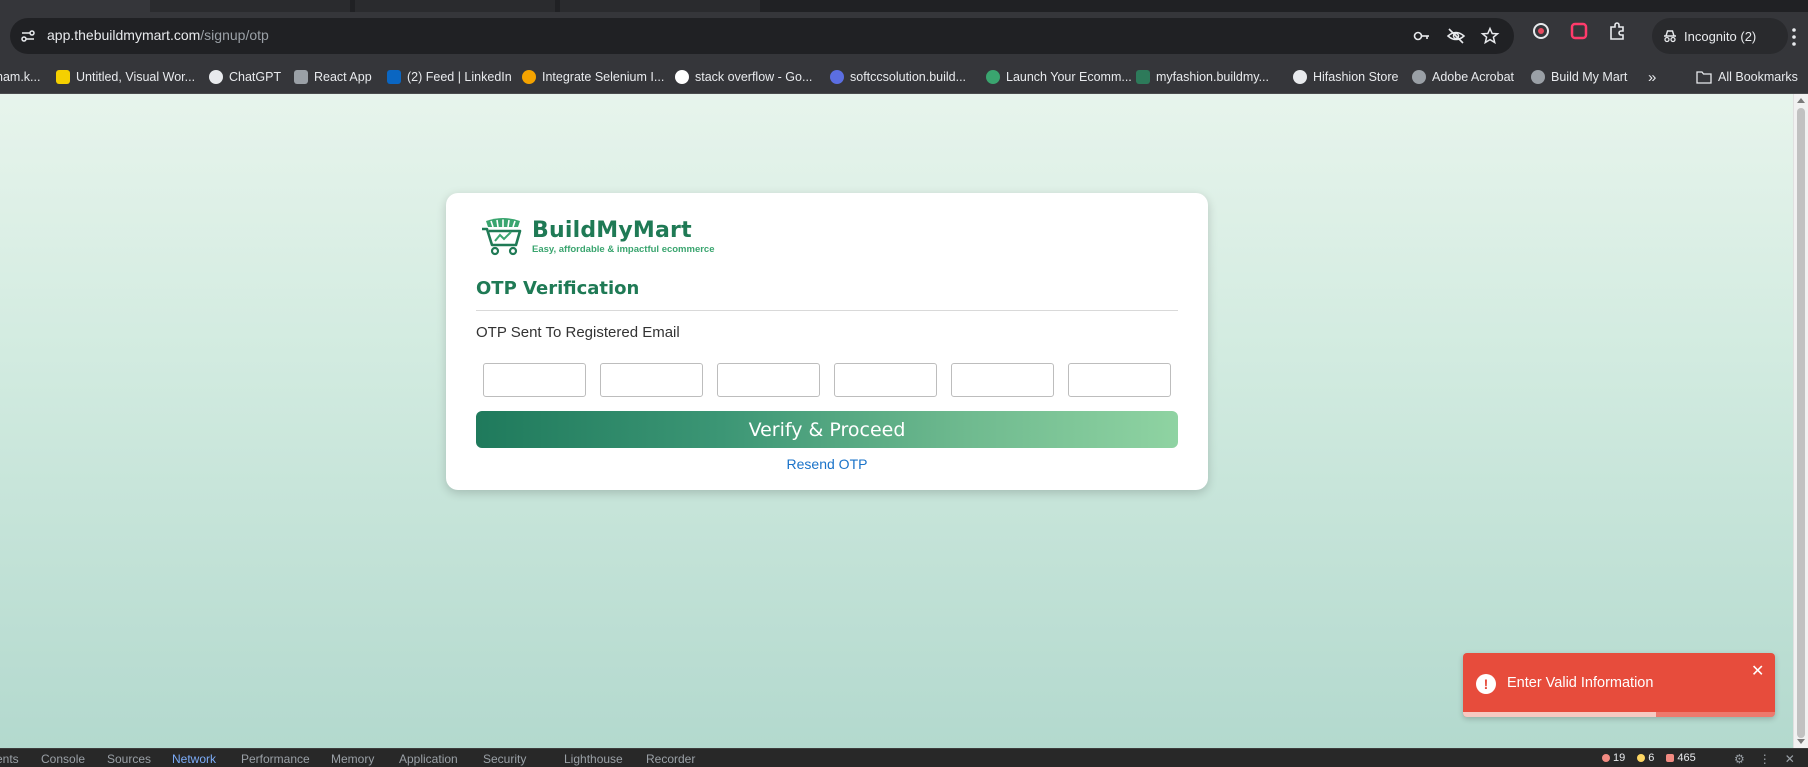 The width and height of the screenshot is (1808, 767). Describe the element at coordinates (194, 759) in the screenshot. I see `devtools-tab-network: Network` at that location.